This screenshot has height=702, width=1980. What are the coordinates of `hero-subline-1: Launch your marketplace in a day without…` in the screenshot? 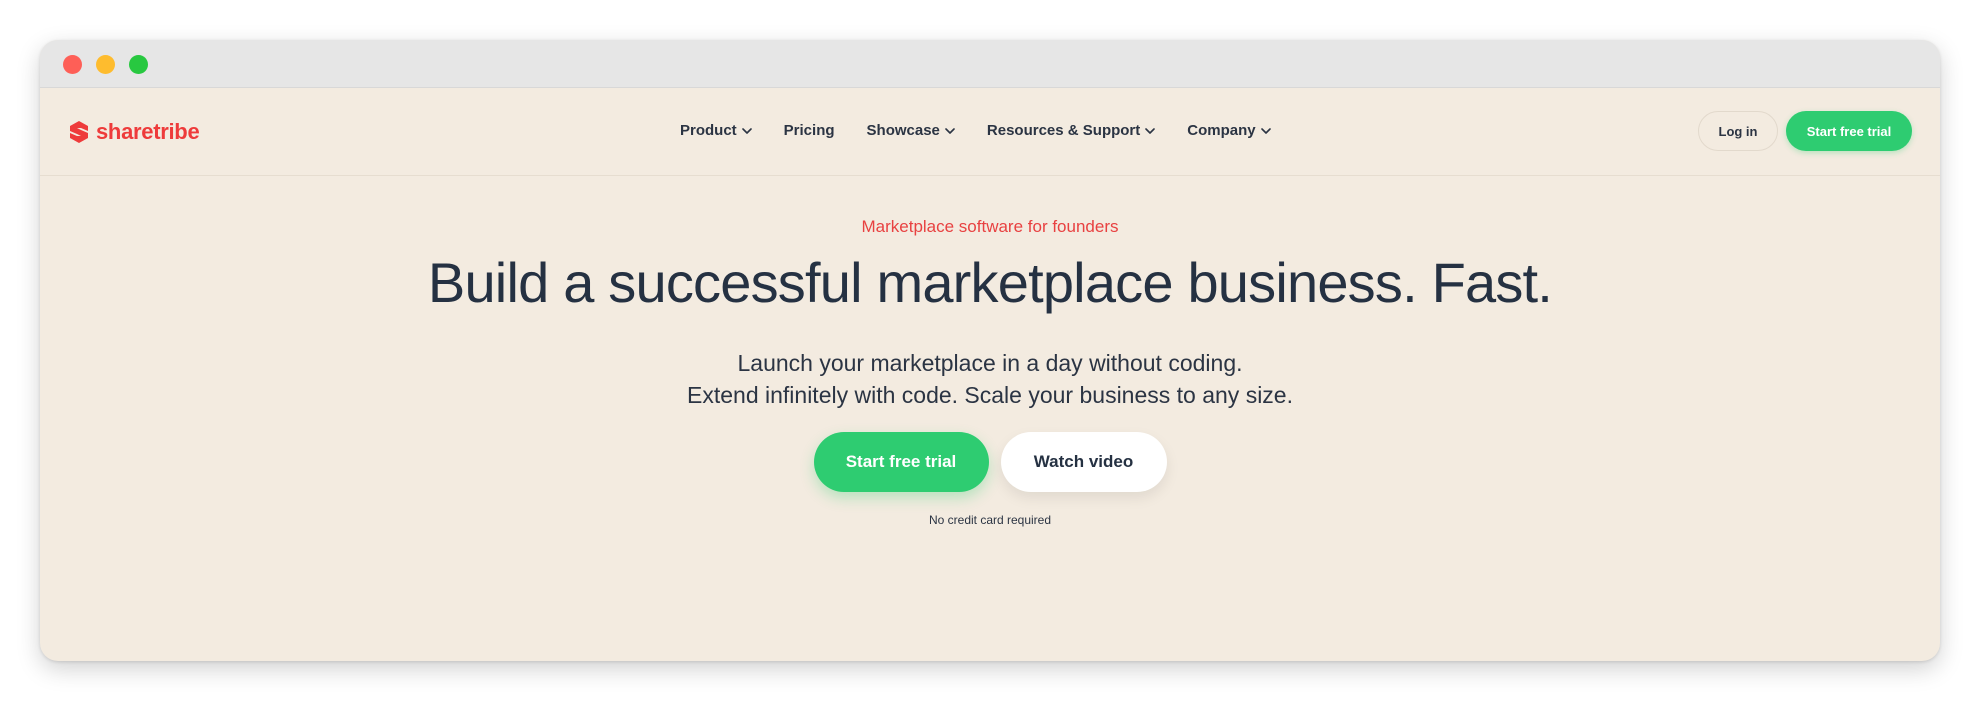 It's located at (990, 363).